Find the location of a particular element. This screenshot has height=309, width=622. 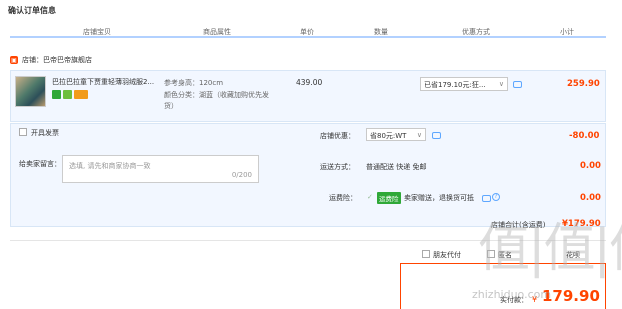

message-textarea: 选填, 请先和商家协商一致 0/200 is located at coordinates (160, 169).